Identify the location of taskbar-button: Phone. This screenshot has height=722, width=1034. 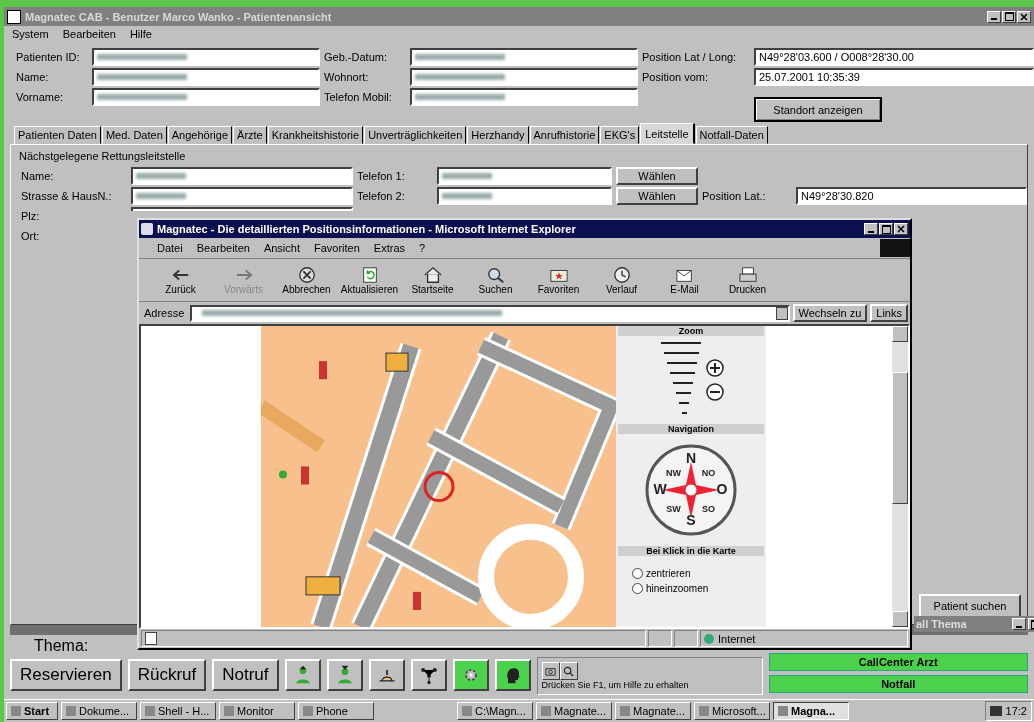
(336, 711).